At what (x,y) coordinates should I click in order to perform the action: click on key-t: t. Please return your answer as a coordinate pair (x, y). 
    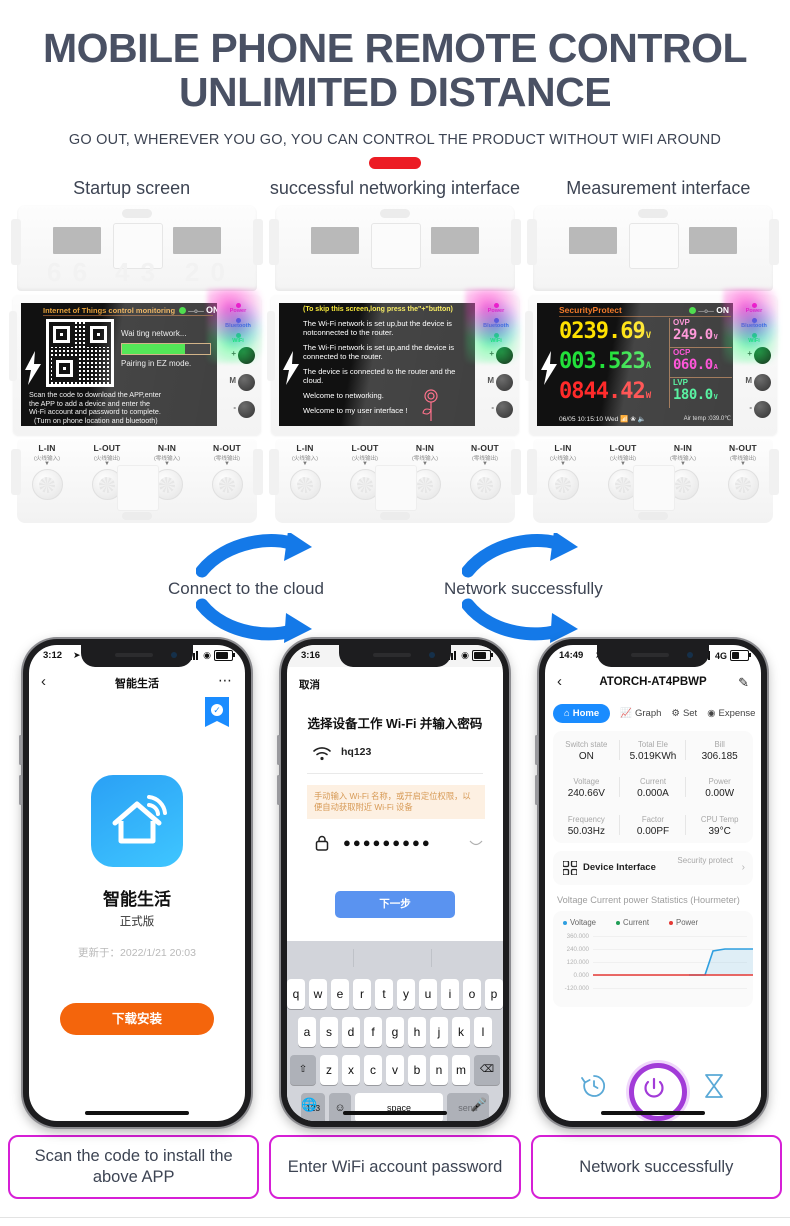
    Looking at the image, I should click on (384, 994).